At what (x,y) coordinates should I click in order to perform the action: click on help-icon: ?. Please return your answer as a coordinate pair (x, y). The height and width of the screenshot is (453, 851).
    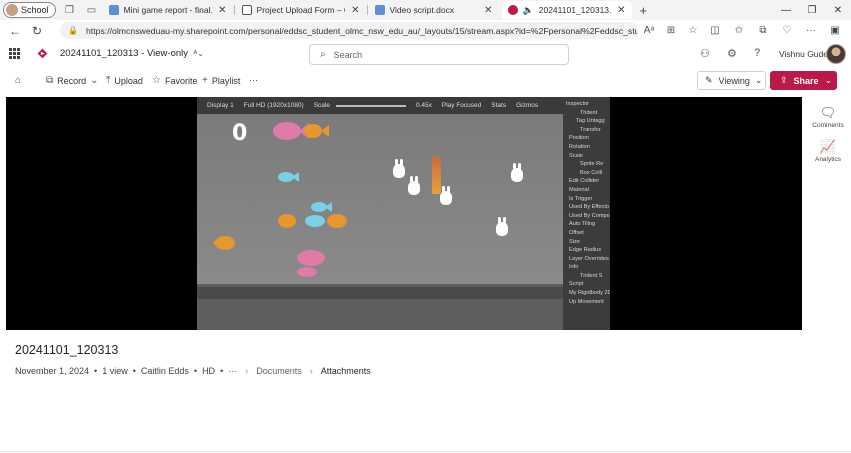
    Looking at the image, I should click on (757, 53).